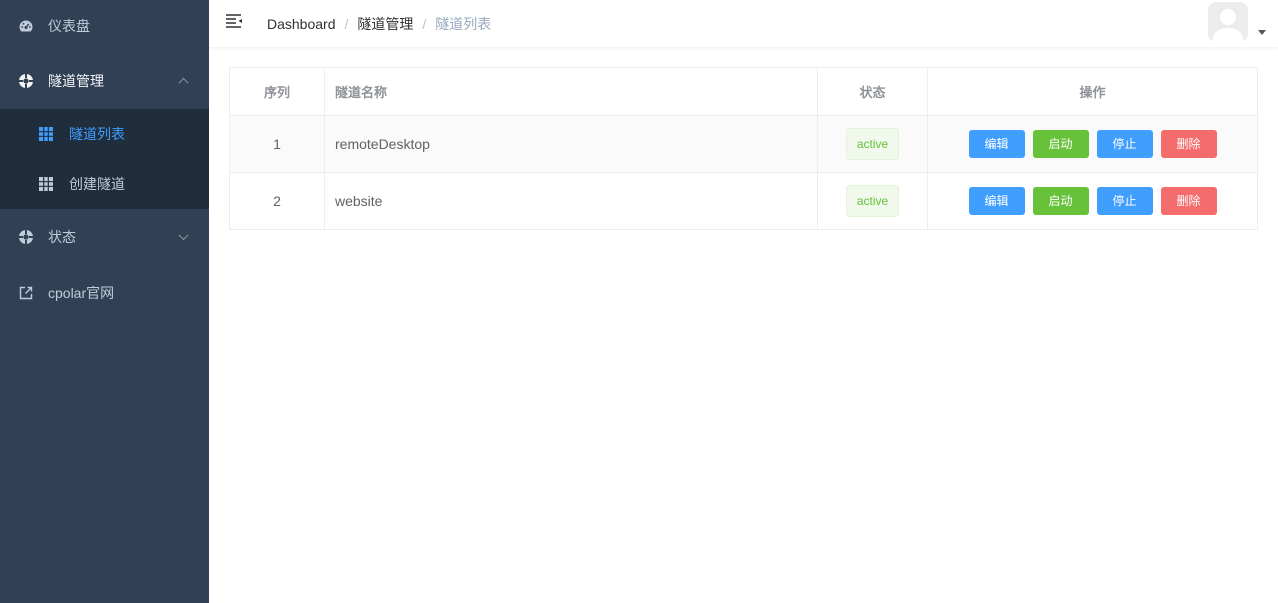 The width and height of the screenshot is (1278, 603). What do you see at coordinates (1262, 32) in the screenshot?
I see `caret-down-icon` at bounding box center [1262, 32].